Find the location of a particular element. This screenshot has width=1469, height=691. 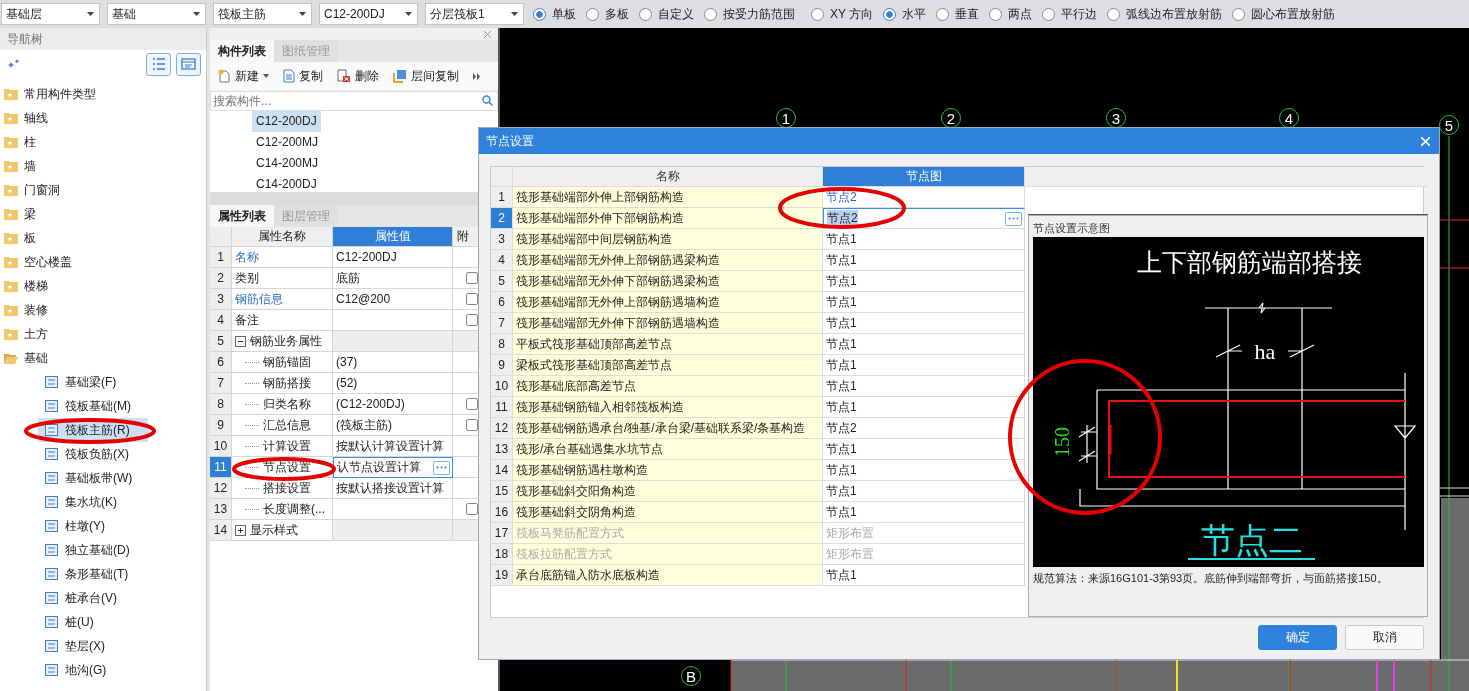

tree-item: 柱 is located at coordinates (103, 142).